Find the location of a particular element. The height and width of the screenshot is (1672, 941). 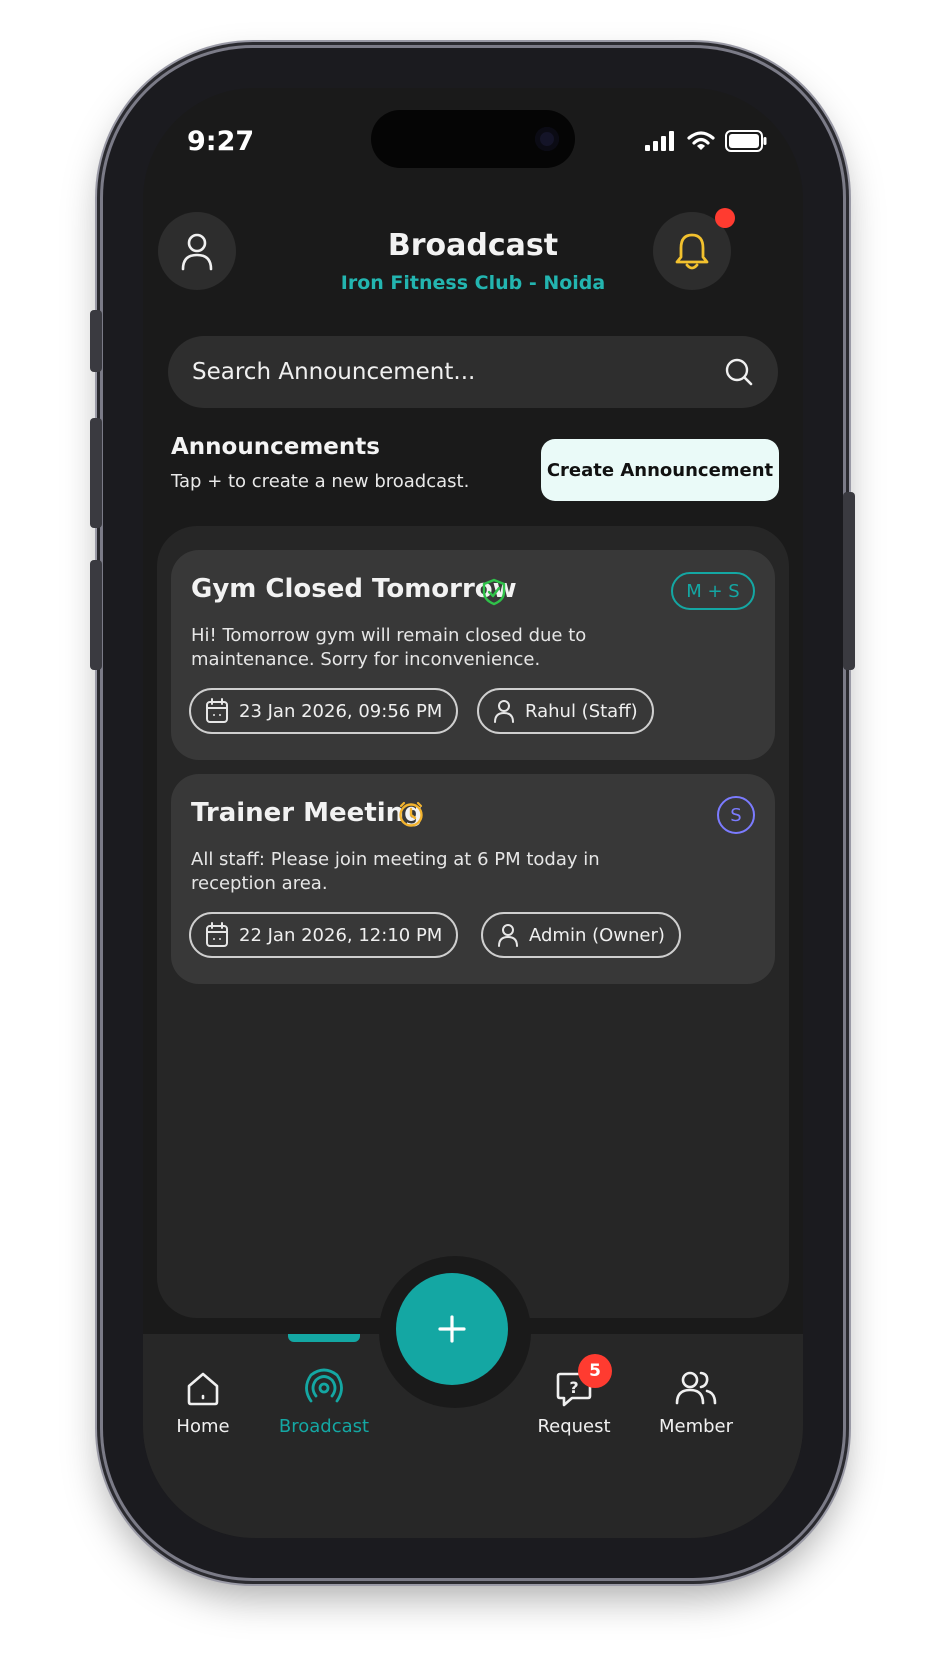

announcement-date: 23 Jan 2026, 09:56 PM is located at coordinates (341, 711).